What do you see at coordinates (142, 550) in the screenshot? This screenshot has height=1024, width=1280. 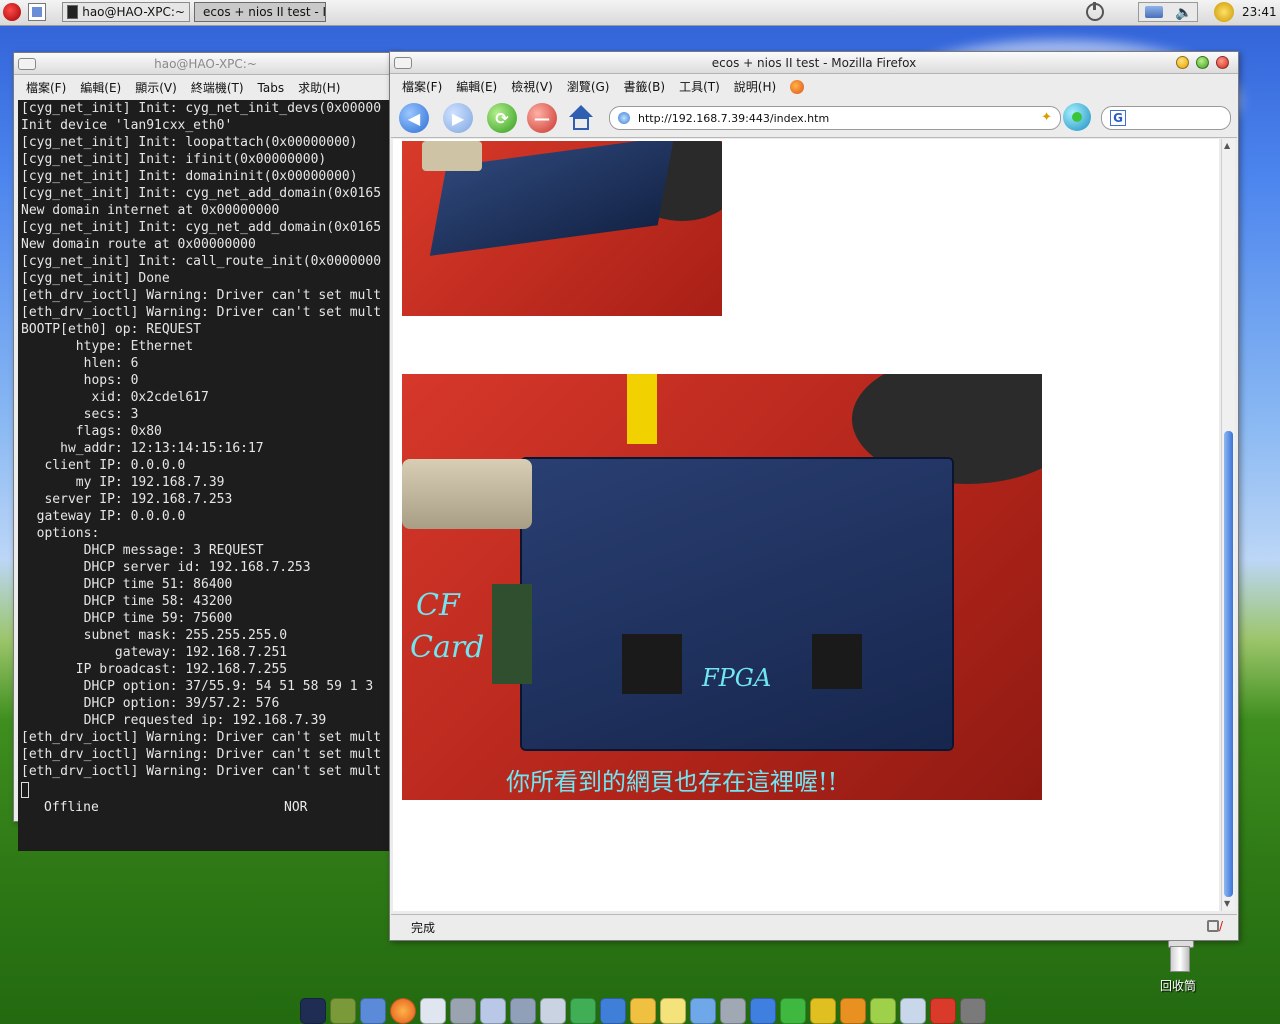 I see `terminal-line: DHCP message: 3 REQUEST` at bounding box center [142, 550].